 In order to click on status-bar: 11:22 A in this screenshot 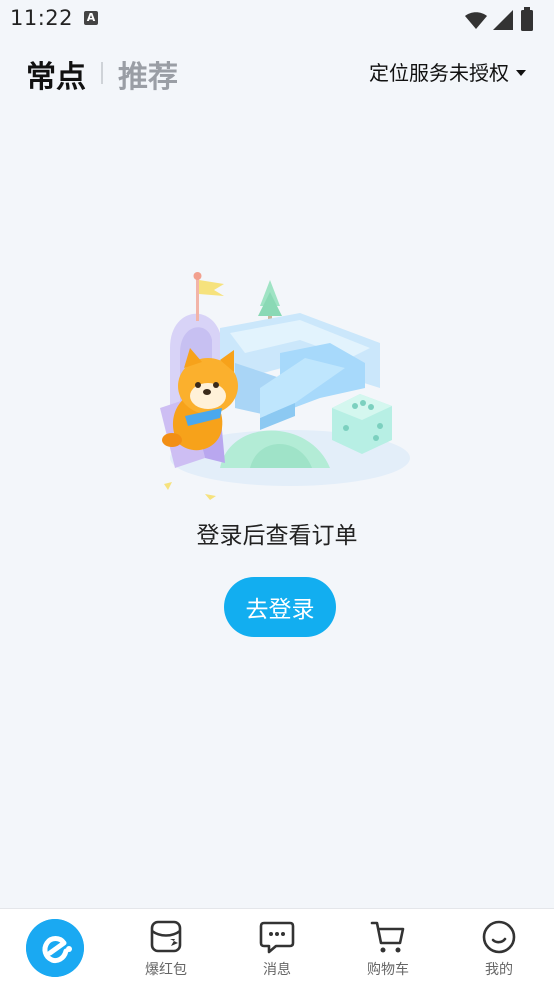, I will do `click(277, 20)`.